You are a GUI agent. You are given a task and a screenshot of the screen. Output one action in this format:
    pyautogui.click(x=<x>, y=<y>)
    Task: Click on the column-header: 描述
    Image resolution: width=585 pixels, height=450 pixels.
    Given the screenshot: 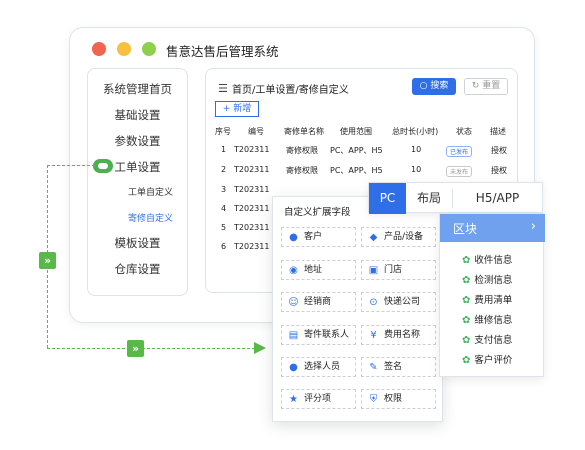 What is the action you would take?
    pyautogui.click(x=498, y=131)
    